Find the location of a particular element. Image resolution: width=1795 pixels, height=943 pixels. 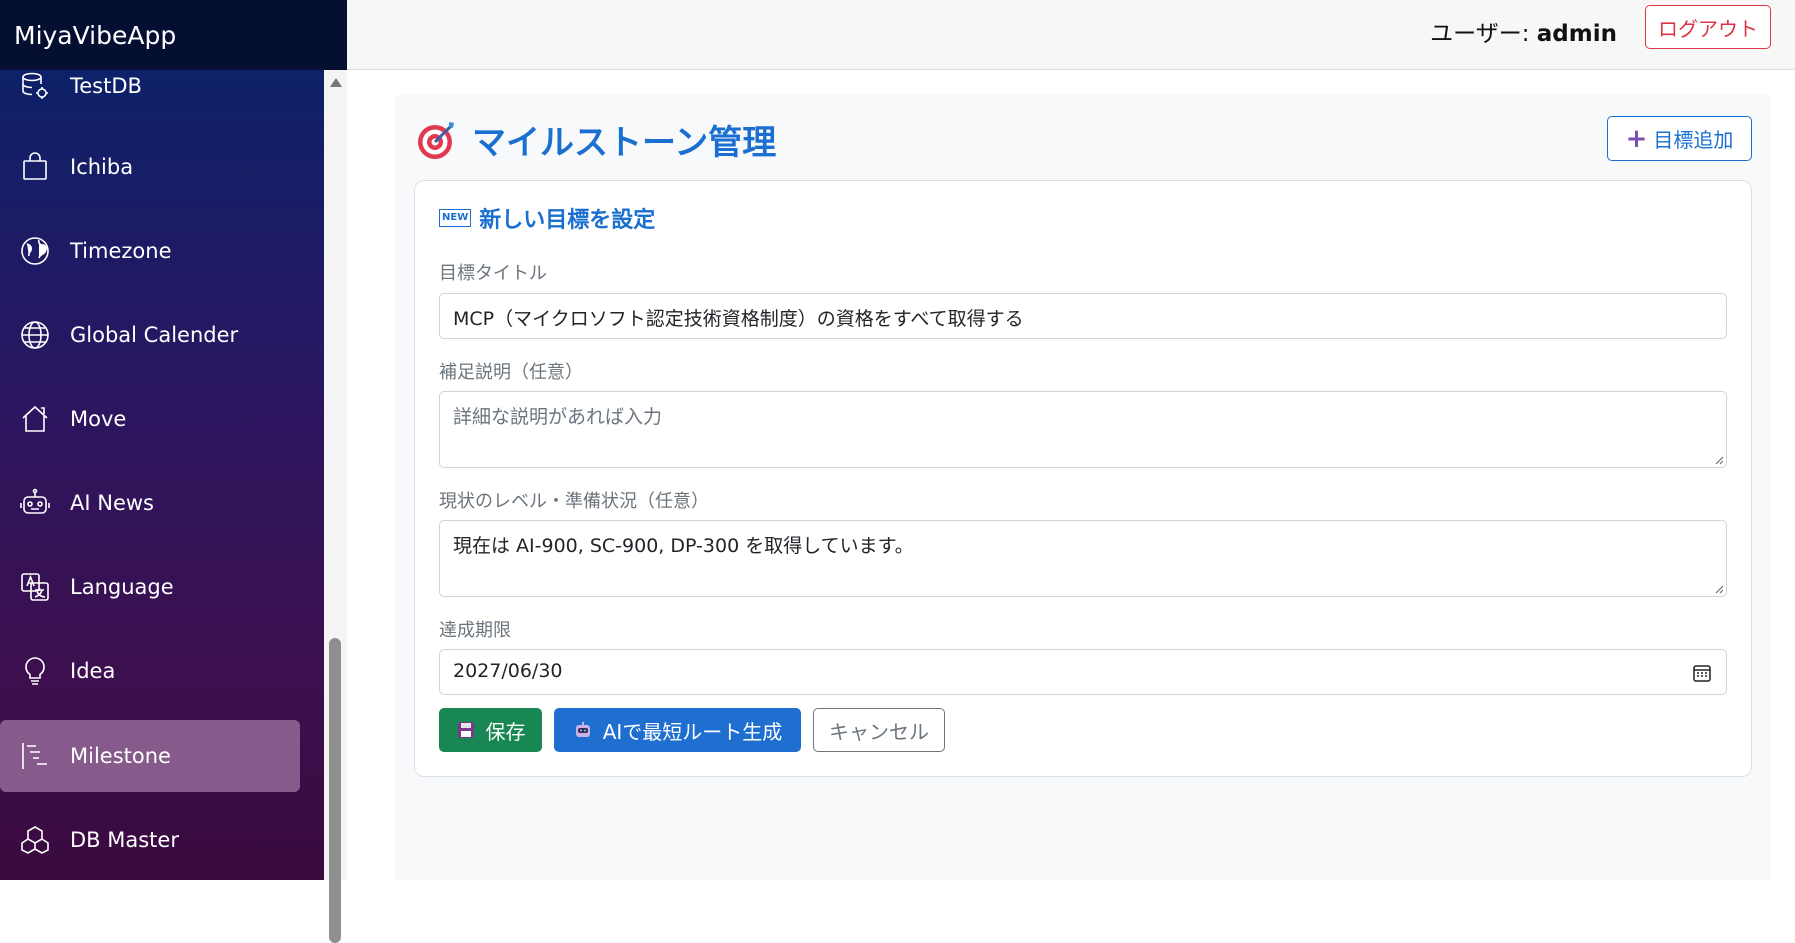

user-info: ユーザー: admin is located at coordinates (1523, 31).